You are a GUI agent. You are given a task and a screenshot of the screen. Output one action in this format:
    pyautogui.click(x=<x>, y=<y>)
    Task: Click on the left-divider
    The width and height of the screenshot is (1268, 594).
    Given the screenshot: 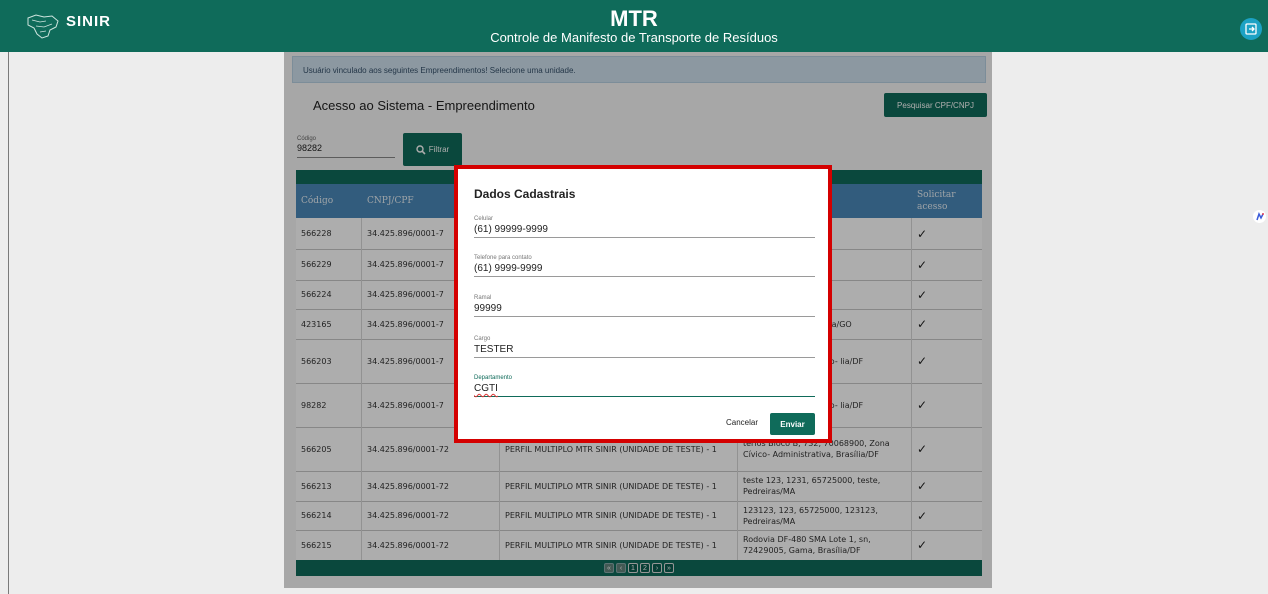 What is the action you would take?
    pyautogui.click(x=8, y=323)
    